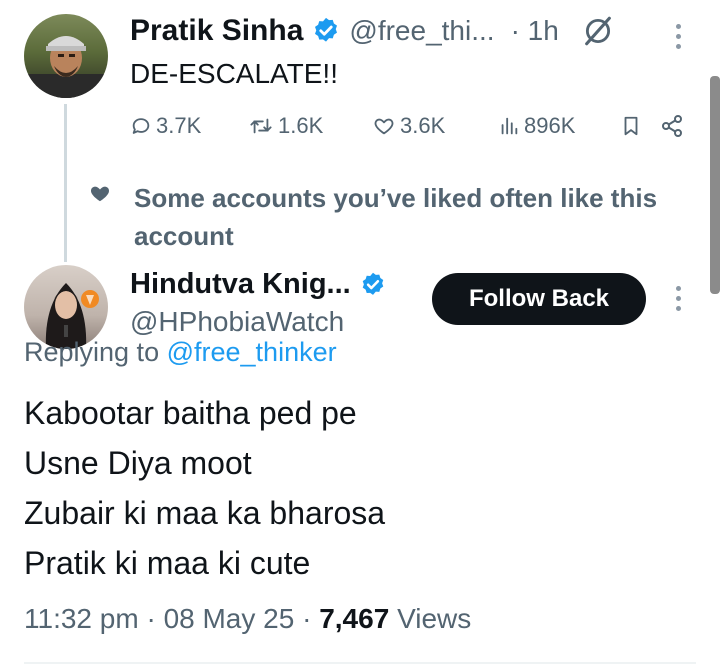 This screenshot has height=672, width=720. Describe the element at coordinates (81, 618) in the screenshot. I see `tweet2-time: 11:32 pm` at that location.